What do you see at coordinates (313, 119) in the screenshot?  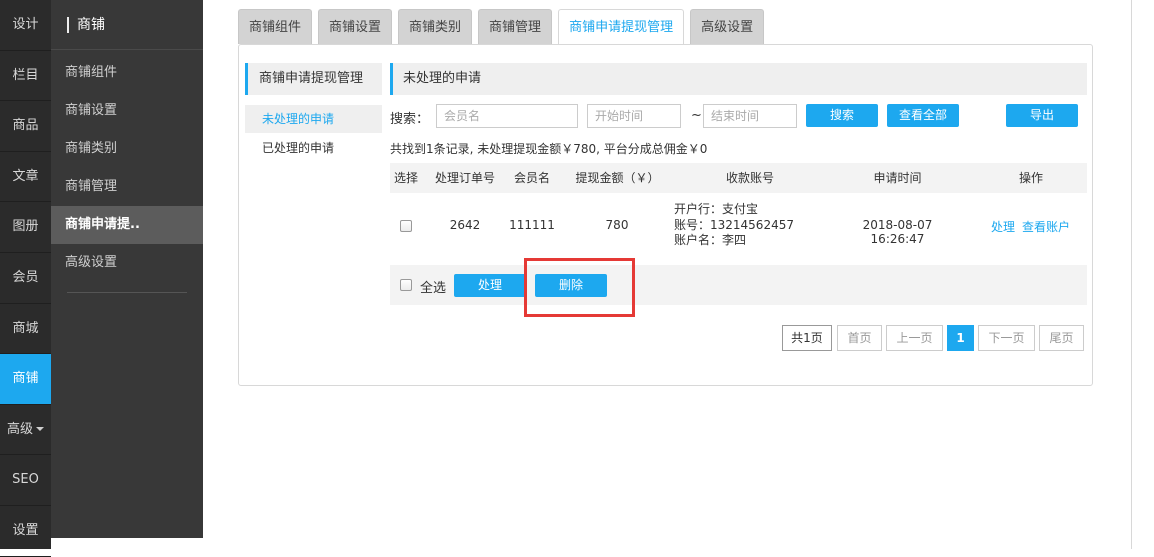 I see `side-link-pending: 未处理的申请` at bounding box center [313, 119].